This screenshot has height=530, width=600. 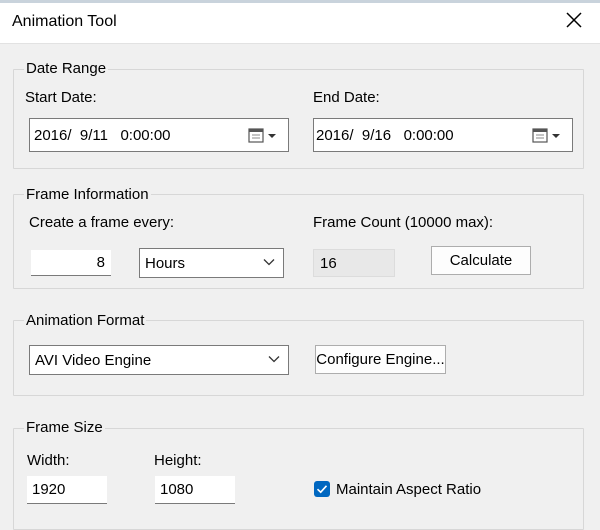 I want to click on checkmark-icon, so click(x=322, y=489).